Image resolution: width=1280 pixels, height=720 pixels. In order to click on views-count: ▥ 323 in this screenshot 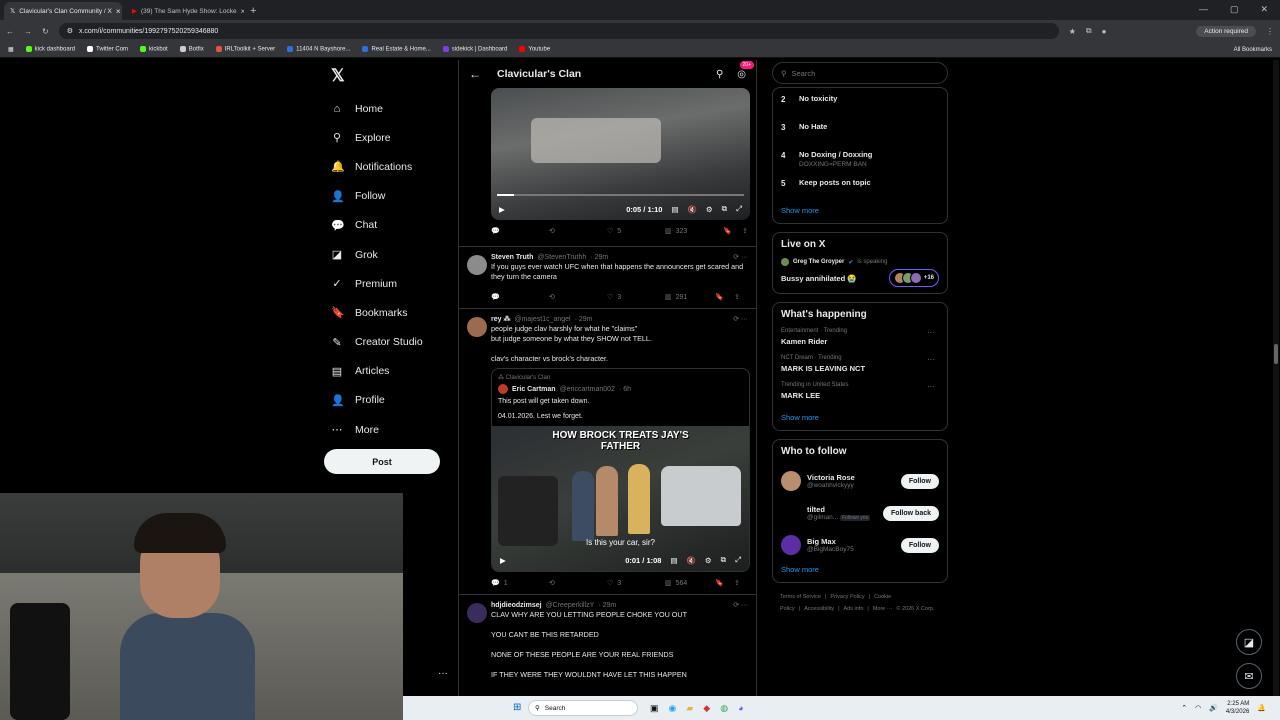, I will do `click(690, 231)`.